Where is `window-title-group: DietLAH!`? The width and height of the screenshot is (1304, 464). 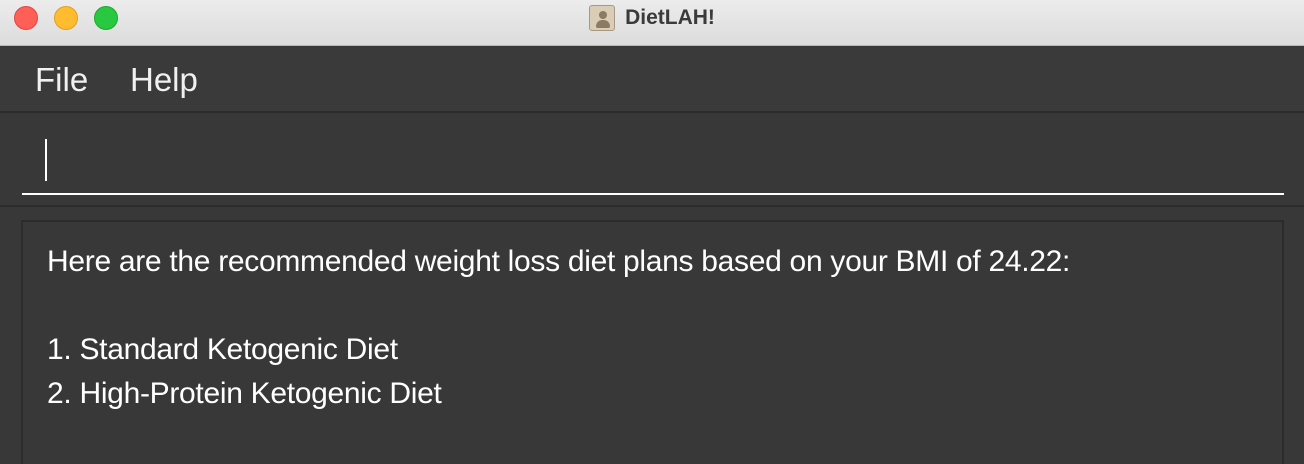
window-title-group: DietLAH! is located at coordinates (652, 18).